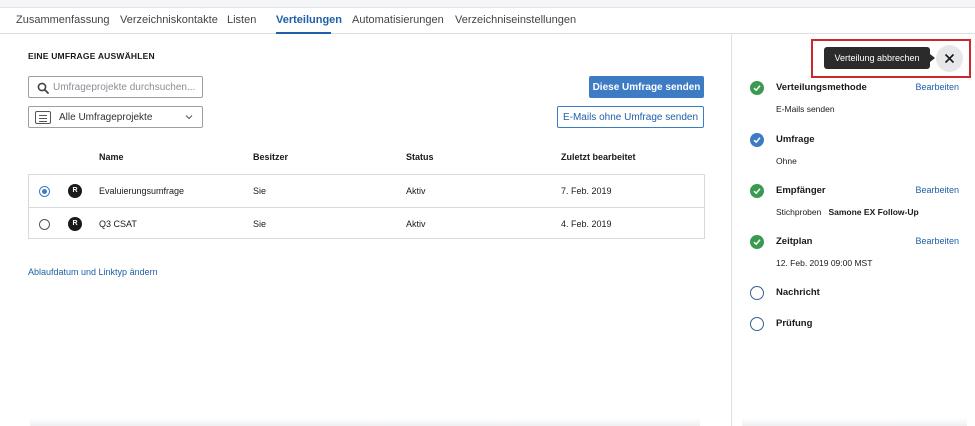  Describe the element at coordinates (93, 272) in the screenshot. I see `change-expiry-link: Ablaufdatum und Linktyp ändern` at that location.